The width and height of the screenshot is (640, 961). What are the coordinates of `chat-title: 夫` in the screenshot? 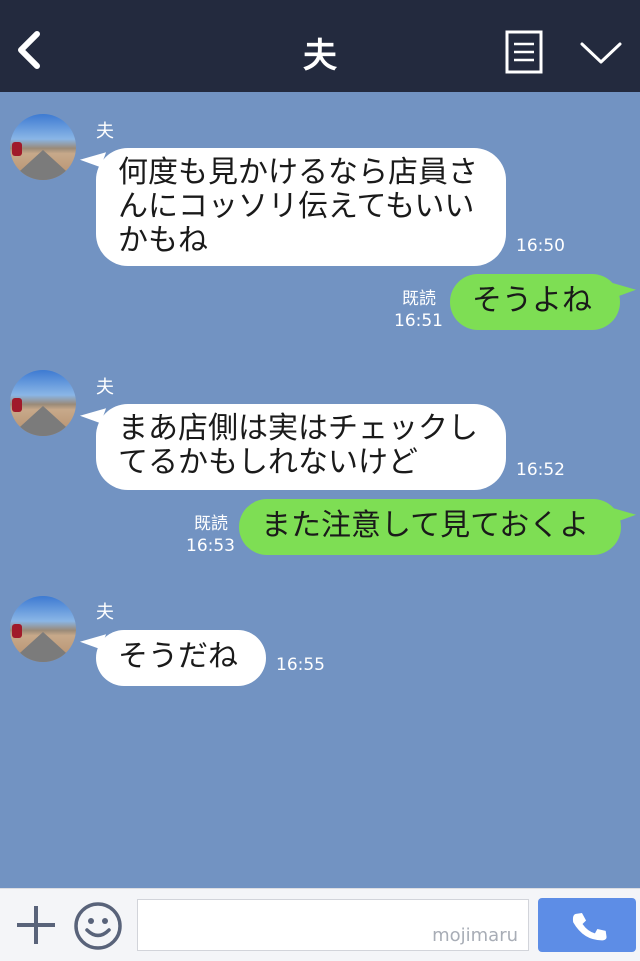 It's located at (320, 56).